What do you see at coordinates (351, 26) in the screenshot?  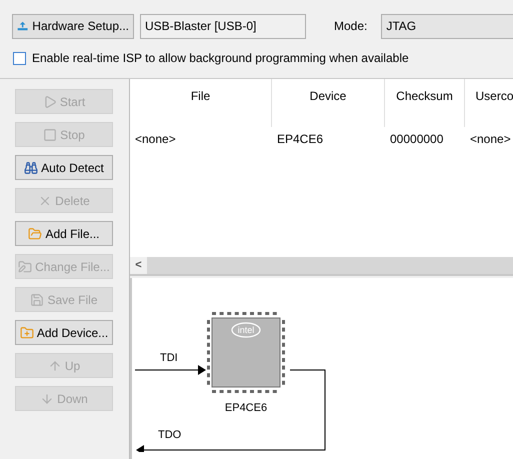 I see `mode-label: Mode:` at bounding box center [351, 26].